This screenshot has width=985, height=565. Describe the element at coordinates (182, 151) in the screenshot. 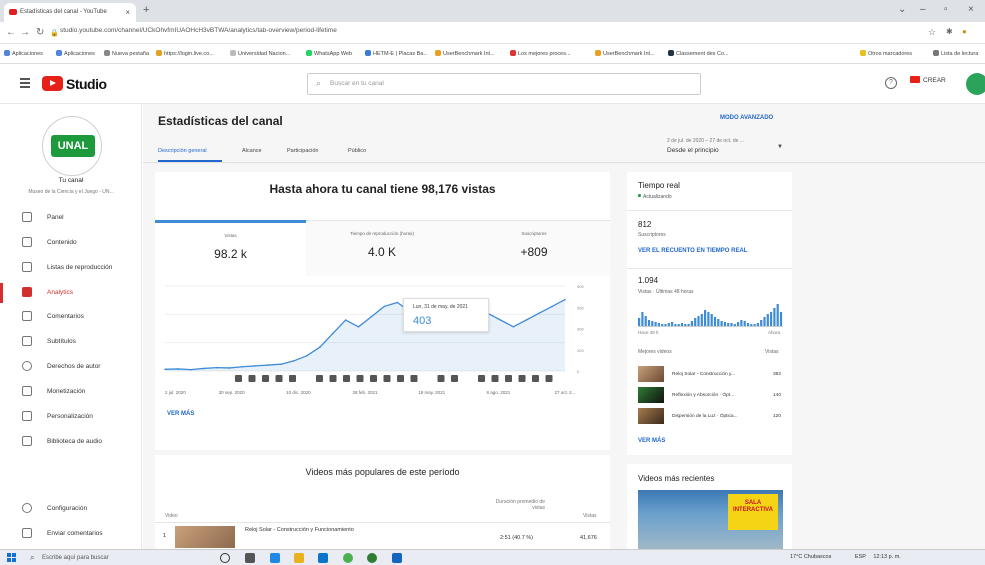

I see `tab-overview: Descripción general` at that location.